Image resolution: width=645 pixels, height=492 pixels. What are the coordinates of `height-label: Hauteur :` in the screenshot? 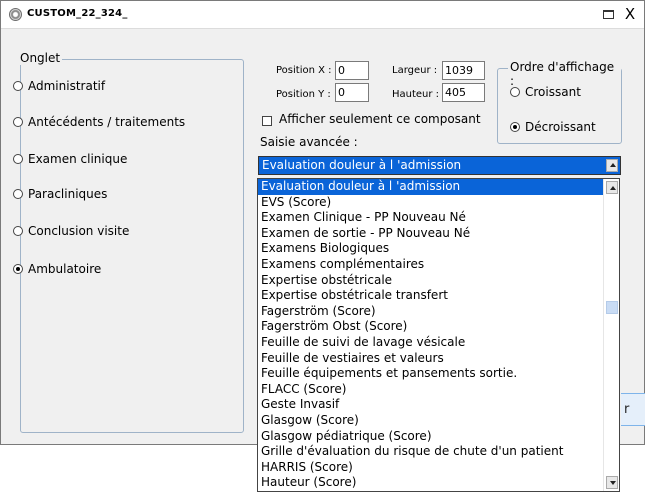 It's located at (416, 94).